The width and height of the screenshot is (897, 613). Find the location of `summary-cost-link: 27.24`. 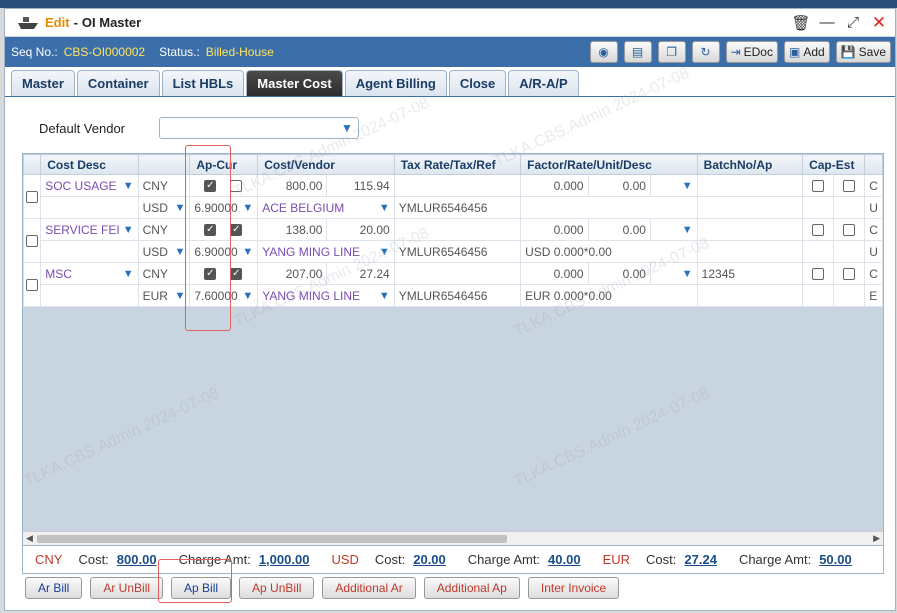

summary-cost-link: 27.24 is located at coordinates (700, 559).